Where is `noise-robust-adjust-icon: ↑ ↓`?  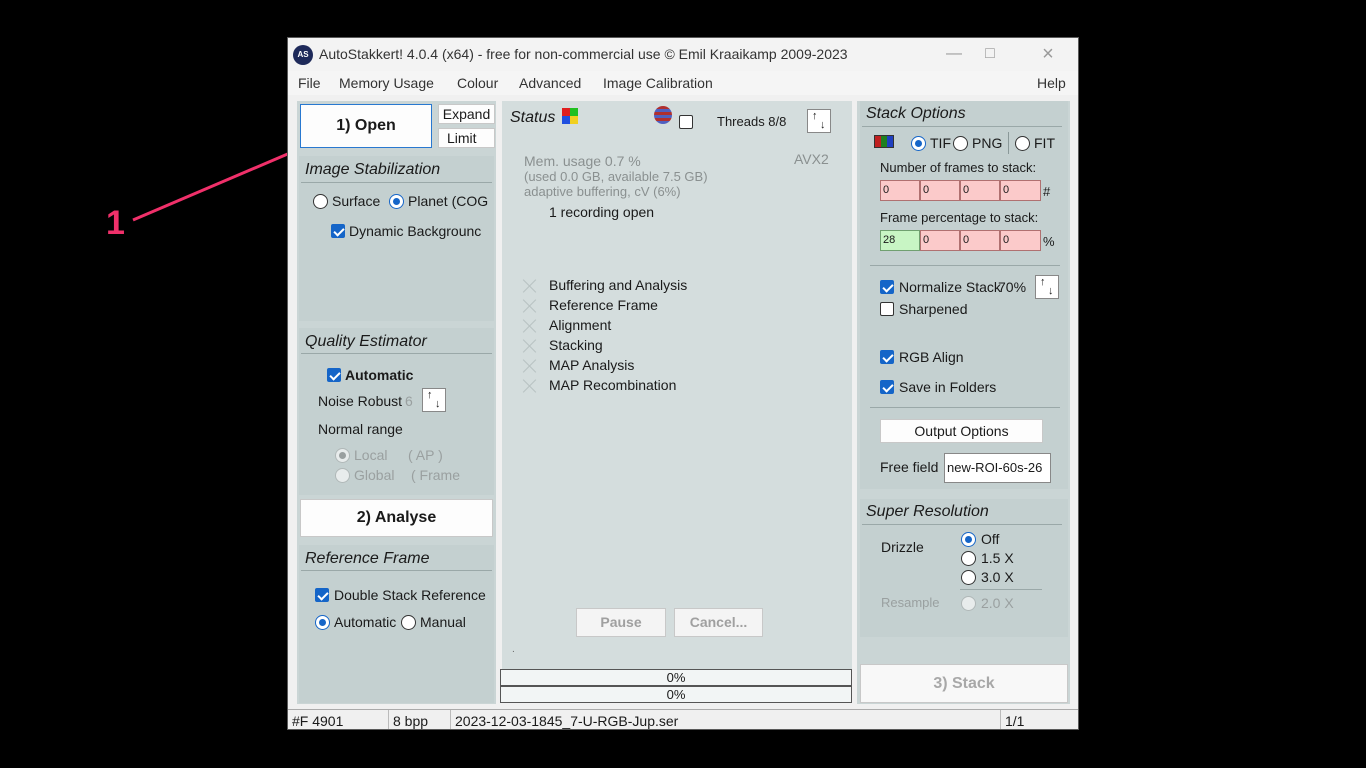
noise-robust-adjust-icon: ↑ ↓ is located at coordinates (434, 400).